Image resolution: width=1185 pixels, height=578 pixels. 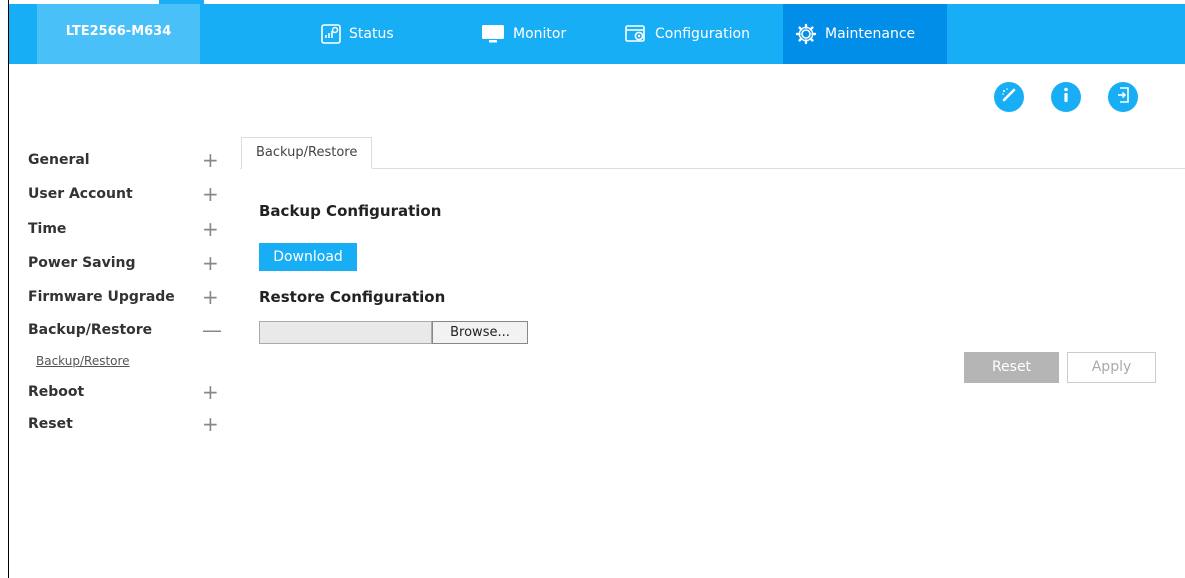 What do you see at coordinates (50, 424) in the screenshot?
I see `sidebar-item-label: Reset` at bounding box center [50, 424].